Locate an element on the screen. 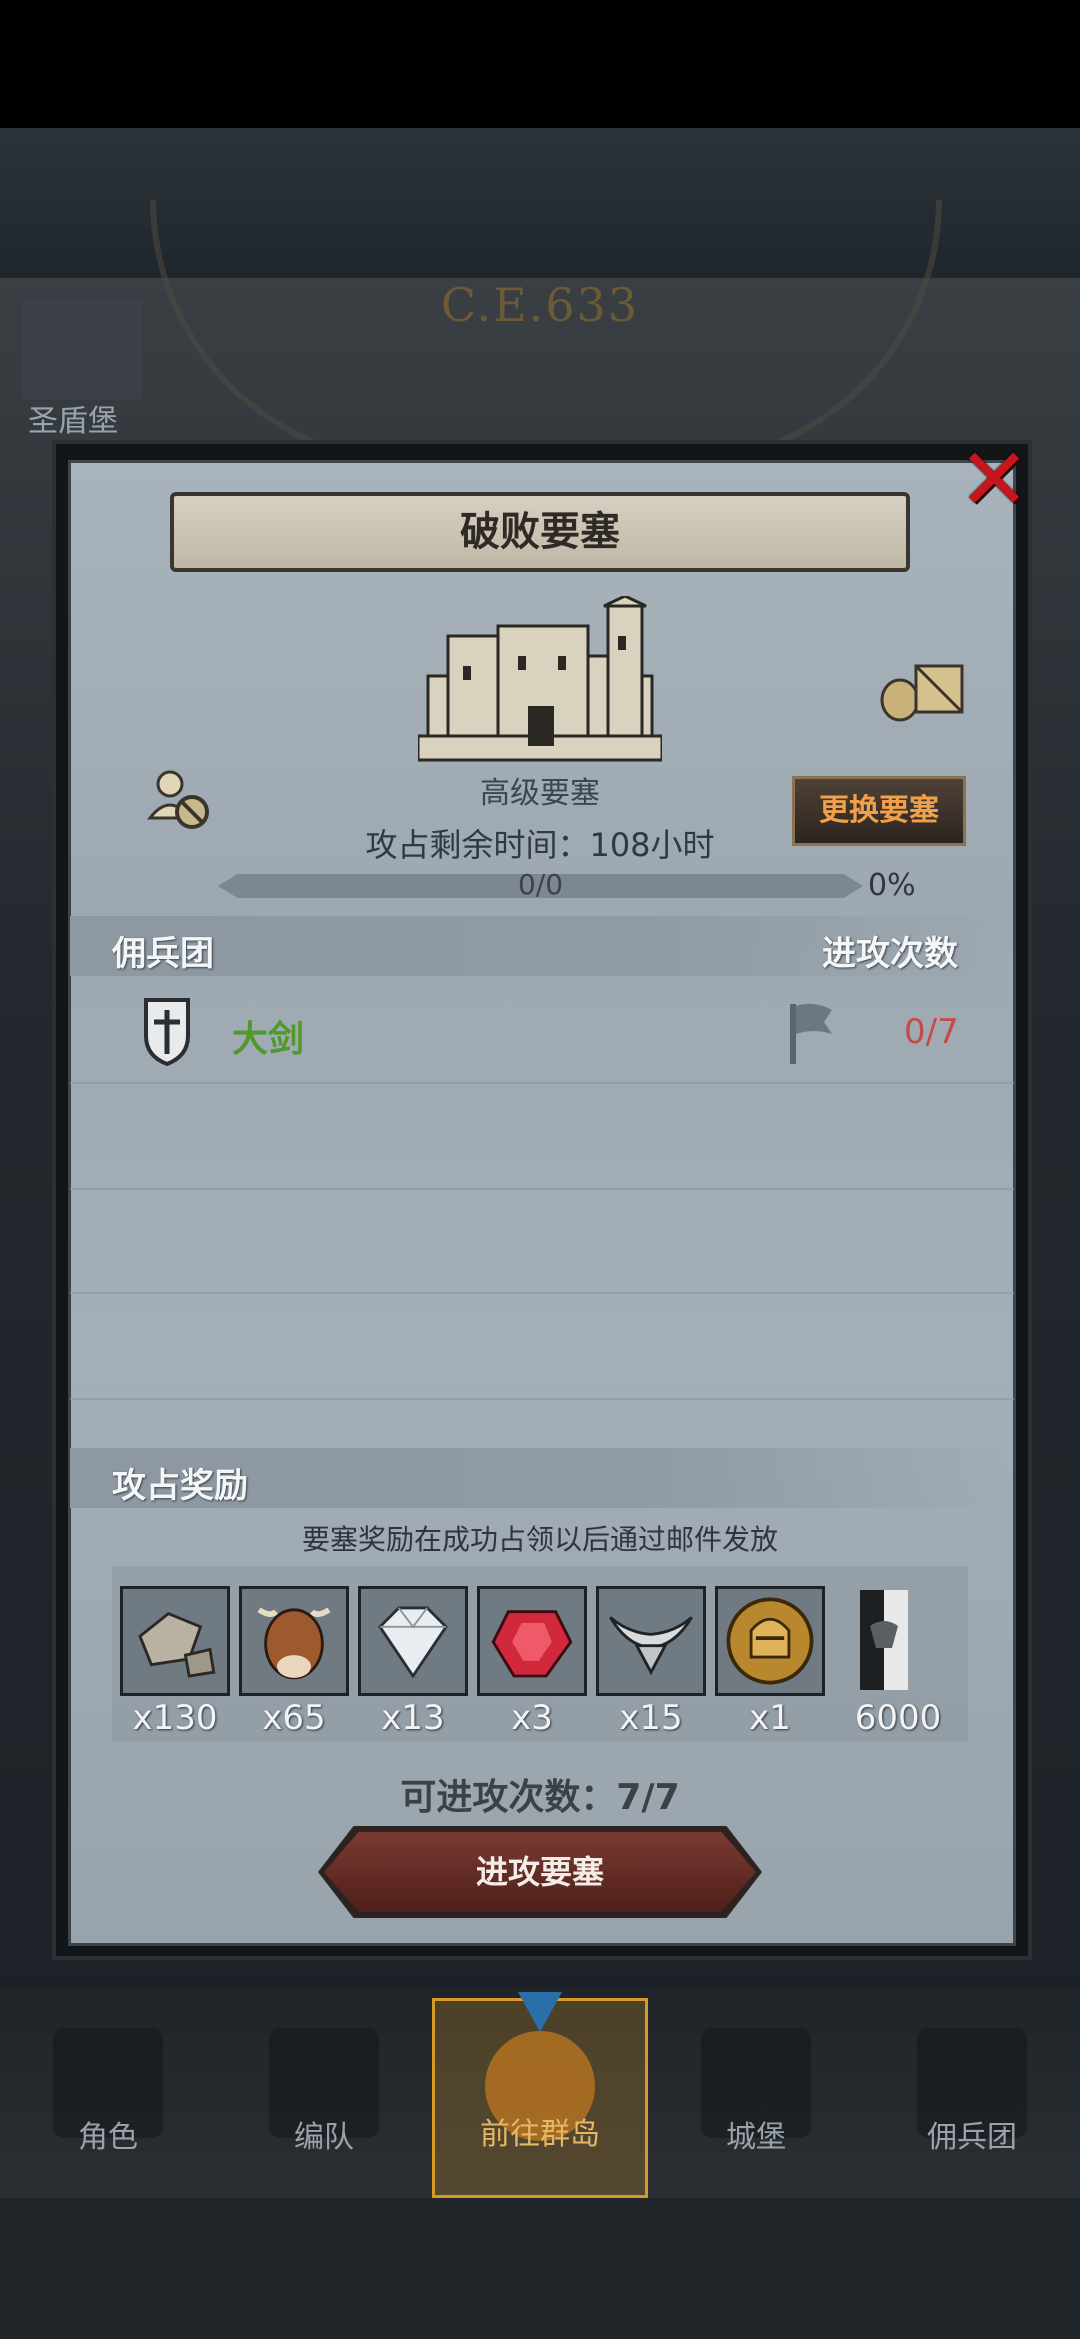 The width and height of the screenshot is (1080, 2339). mercenary-row is located at coordinates (542, 1022).